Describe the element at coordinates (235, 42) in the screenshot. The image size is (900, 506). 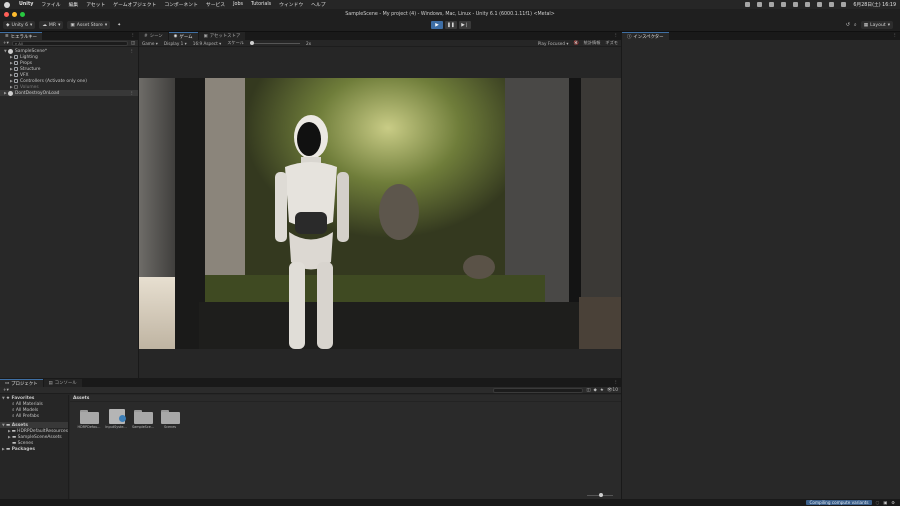
I see `scale-label: スケール` at that location.